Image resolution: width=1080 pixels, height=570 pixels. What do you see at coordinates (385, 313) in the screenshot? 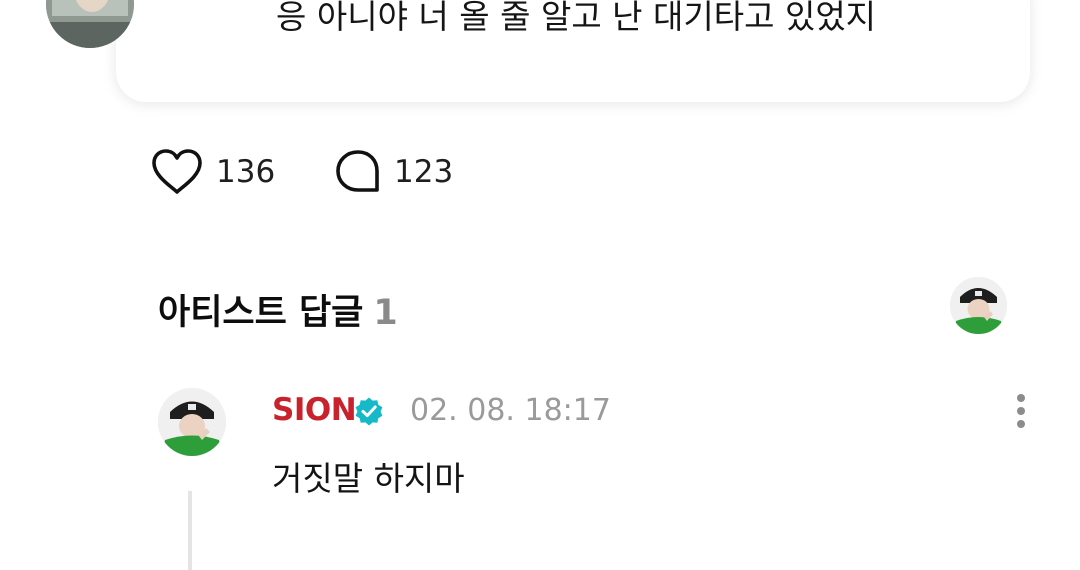
I see `section-title-count: 1` at bounding box center [385, 313].